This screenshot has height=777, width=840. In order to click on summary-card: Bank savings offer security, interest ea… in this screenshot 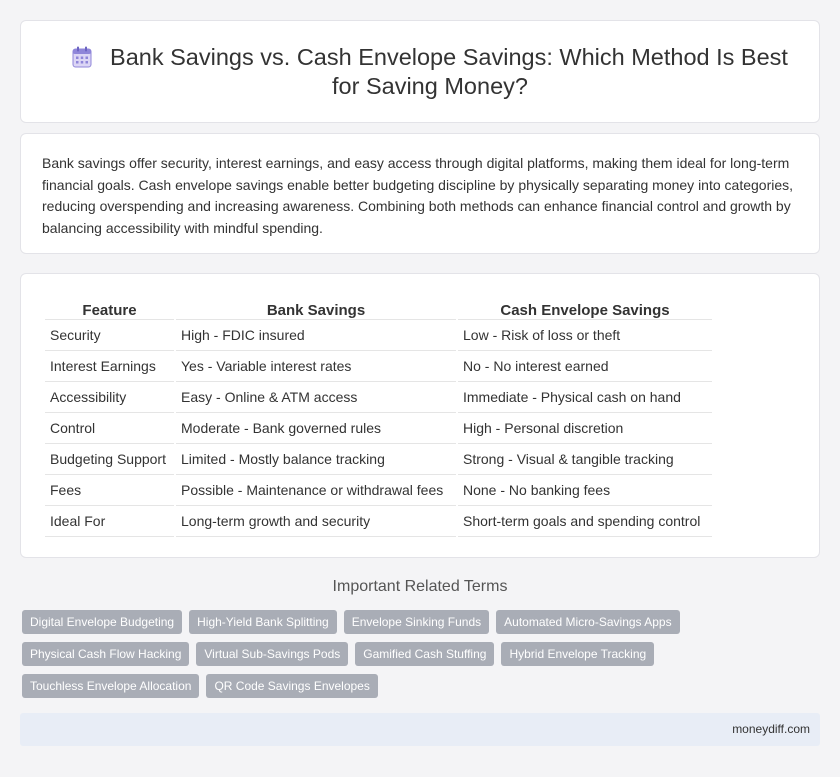, I will do `click(420, 193)`.